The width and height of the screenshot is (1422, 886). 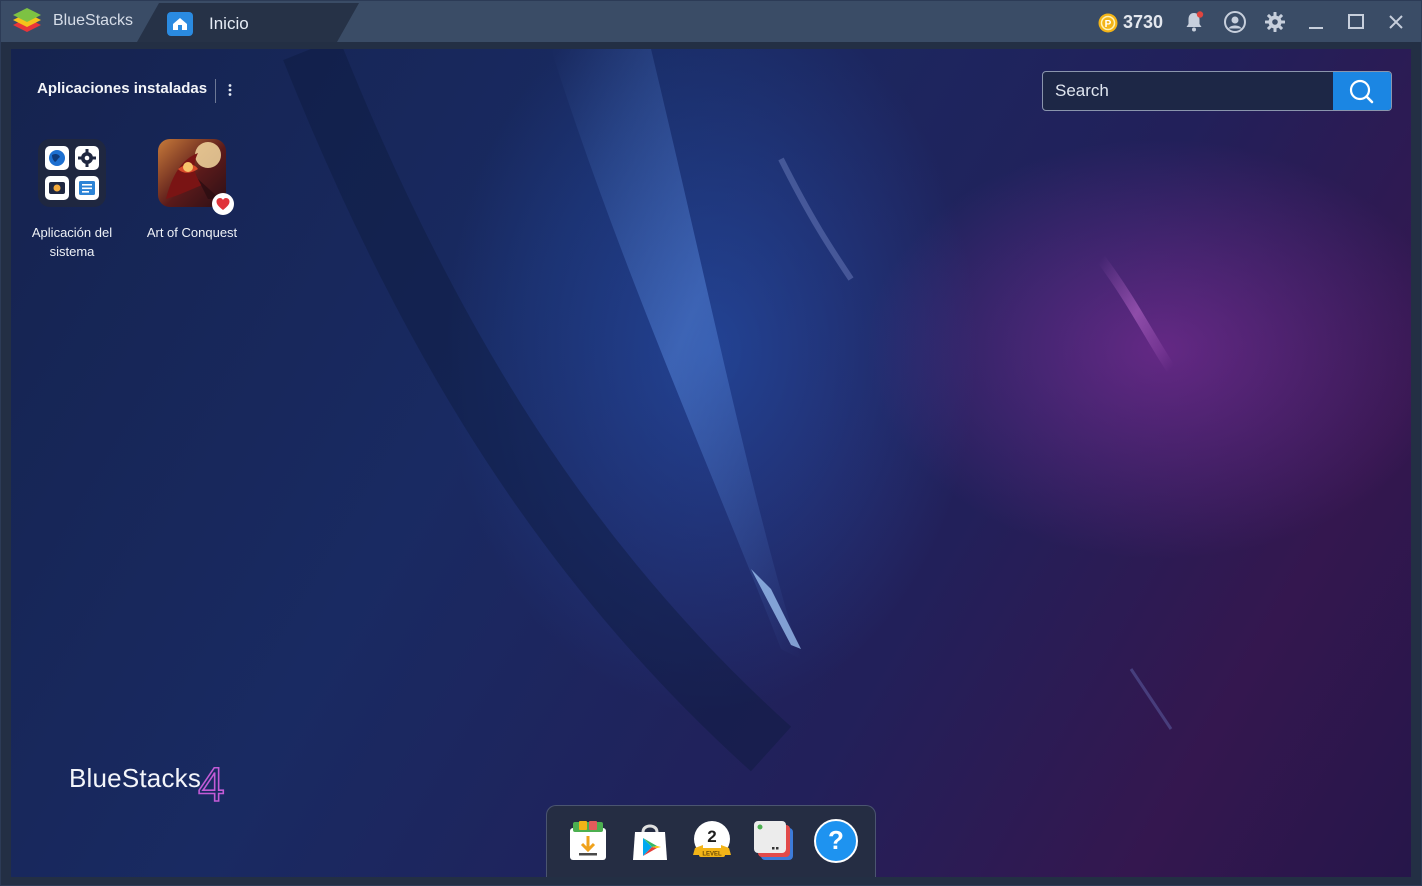 What do you see at coordinates (1200, 91) in the screenshot?
I see `search-input` at bounding box center [1200, 91].